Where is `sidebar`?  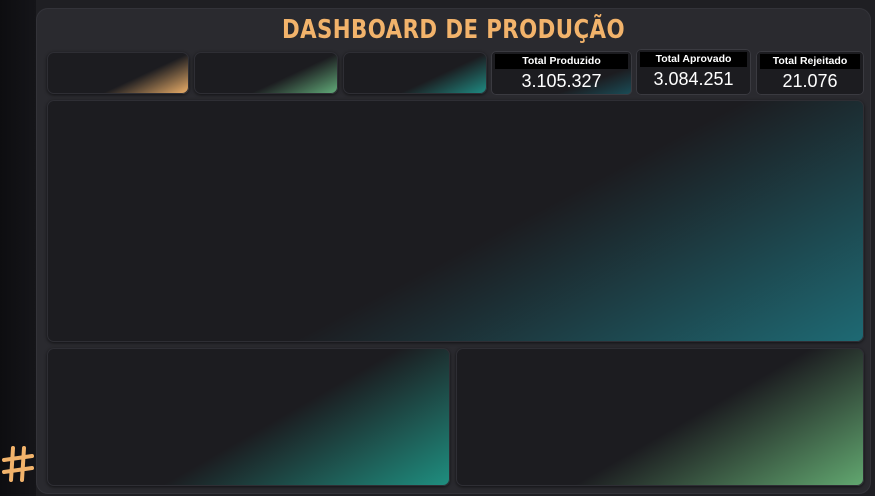
sidebar is located at coordinates (18, 248).